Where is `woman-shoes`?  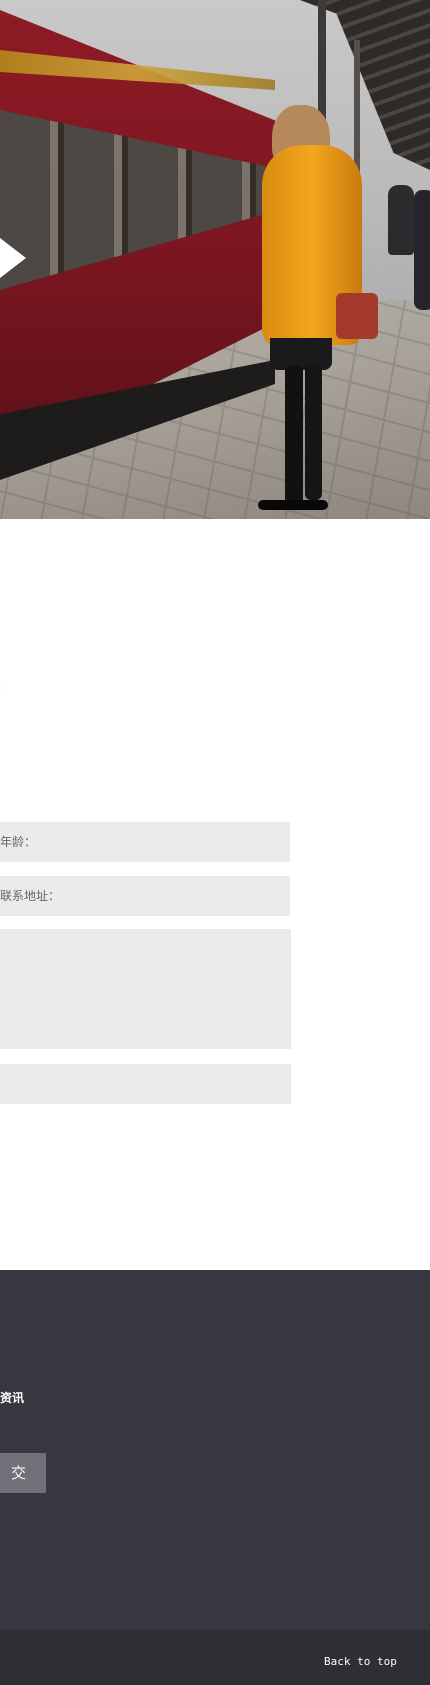
woman-shoes is located at coordinates (293, 505).